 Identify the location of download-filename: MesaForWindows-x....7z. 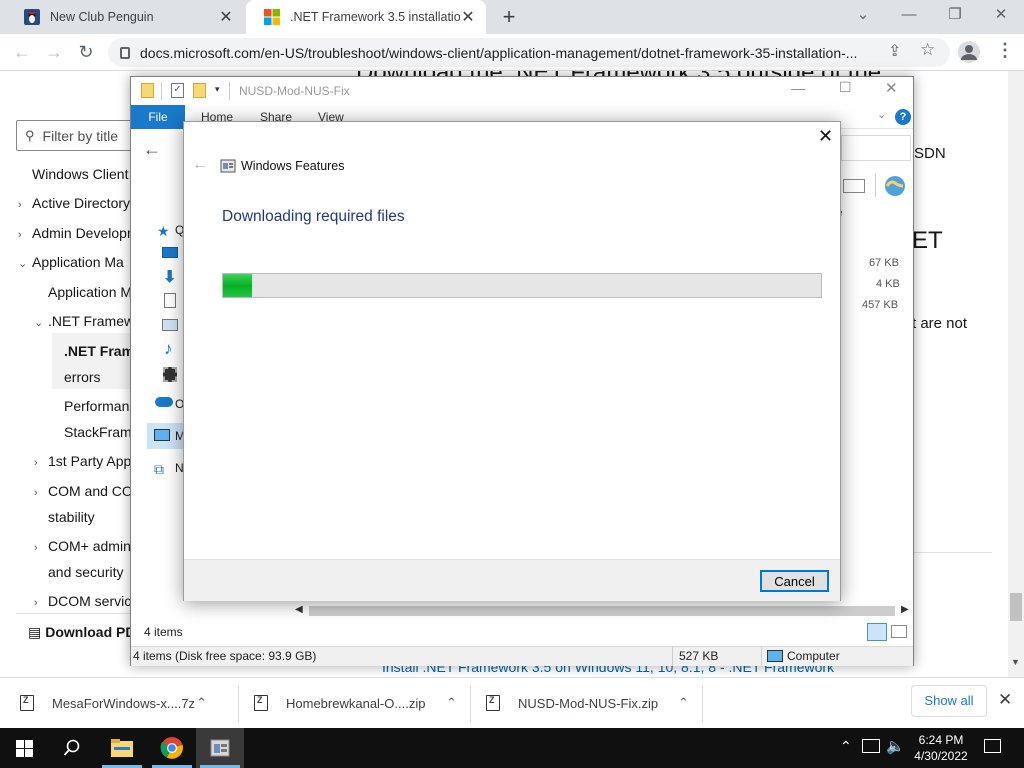
(124, 703).